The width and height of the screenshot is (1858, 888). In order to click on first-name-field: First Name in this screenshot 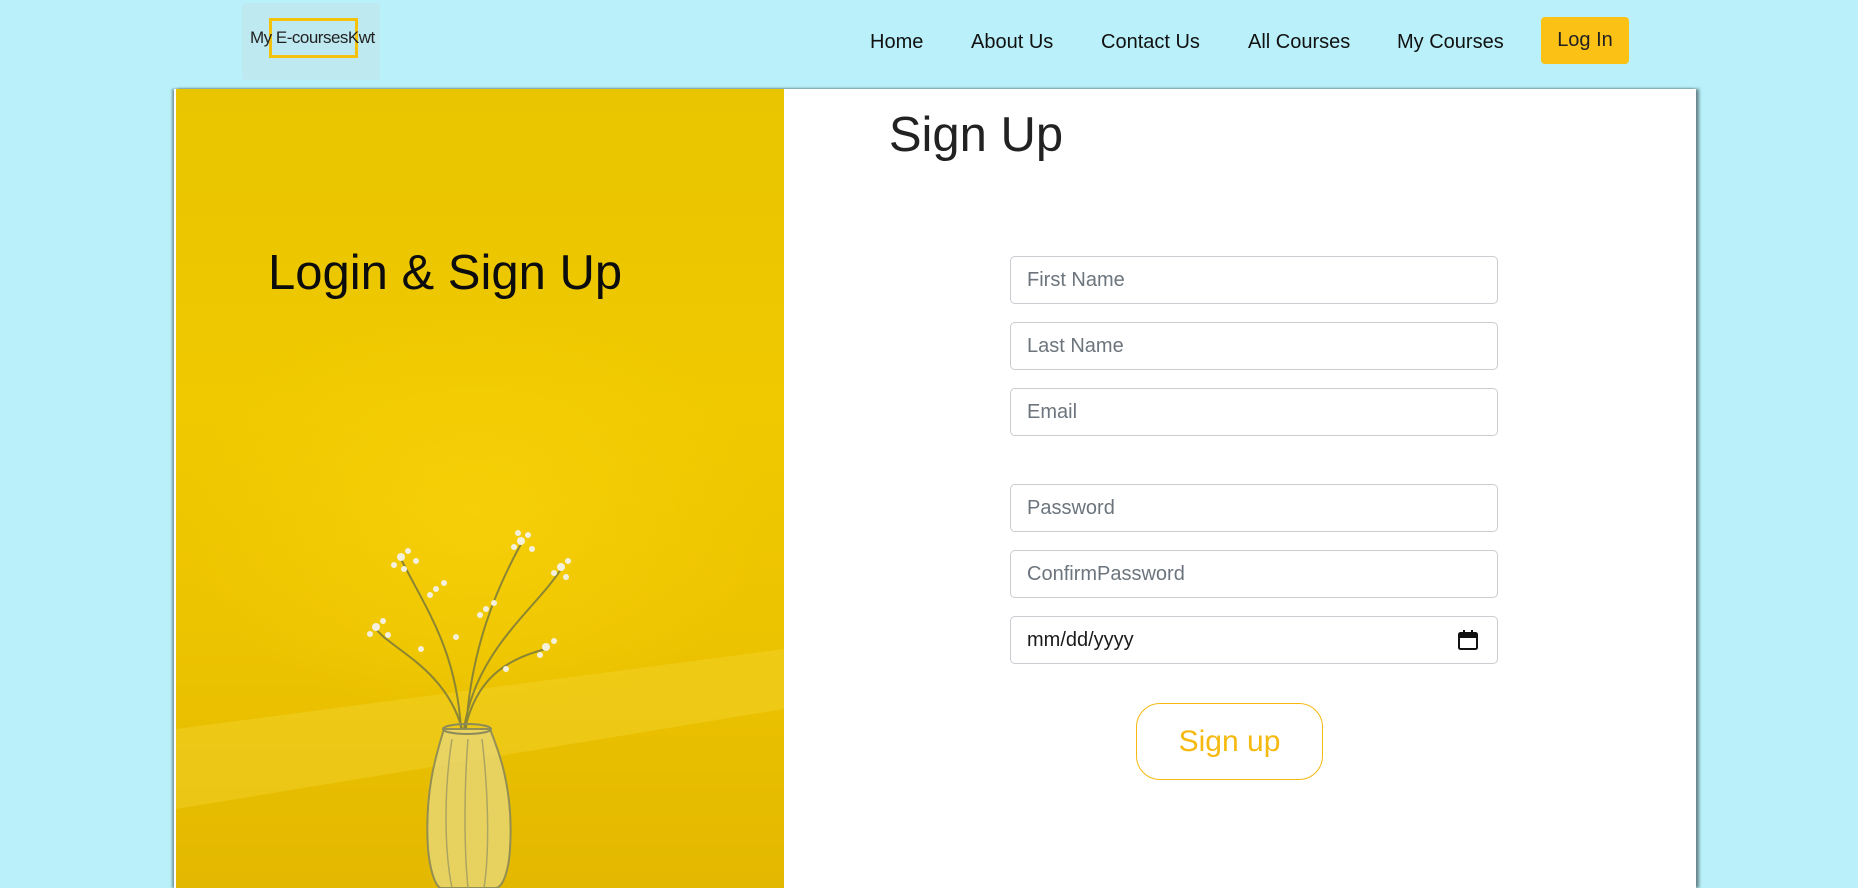, I will do `click(1254, 280)`.